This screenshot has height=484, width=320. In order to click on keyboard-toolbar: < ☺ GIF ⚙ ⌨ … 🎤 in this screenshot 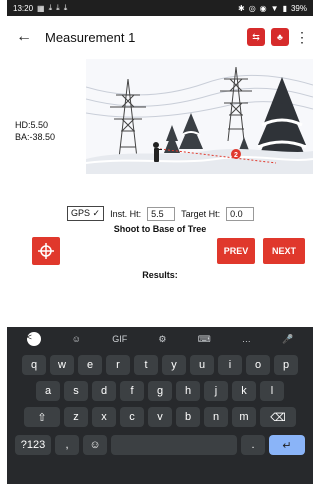, I will do `click(160, 339)`.